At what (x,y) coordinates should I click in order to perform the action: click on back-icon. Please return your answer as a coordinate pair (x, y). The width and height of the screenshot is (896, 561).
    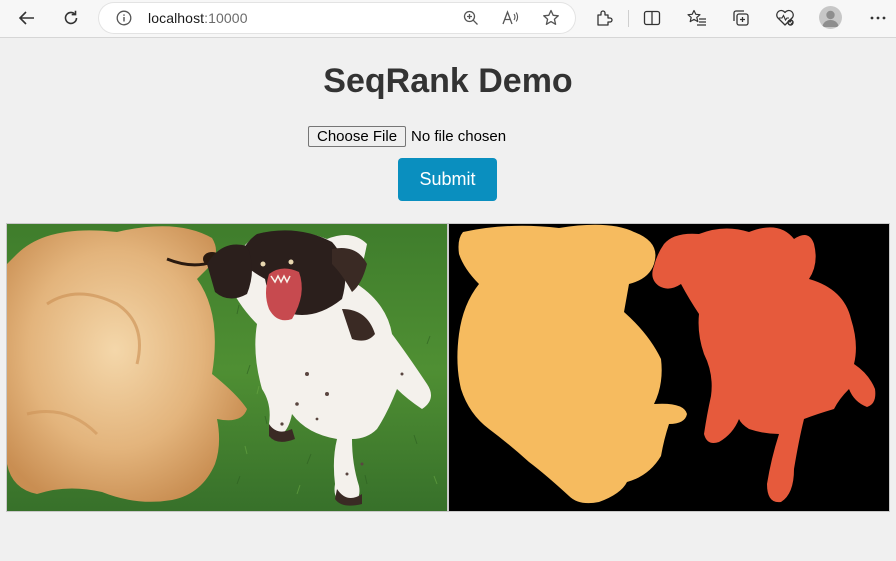
    Looking at the image, I should click on (27, 18).